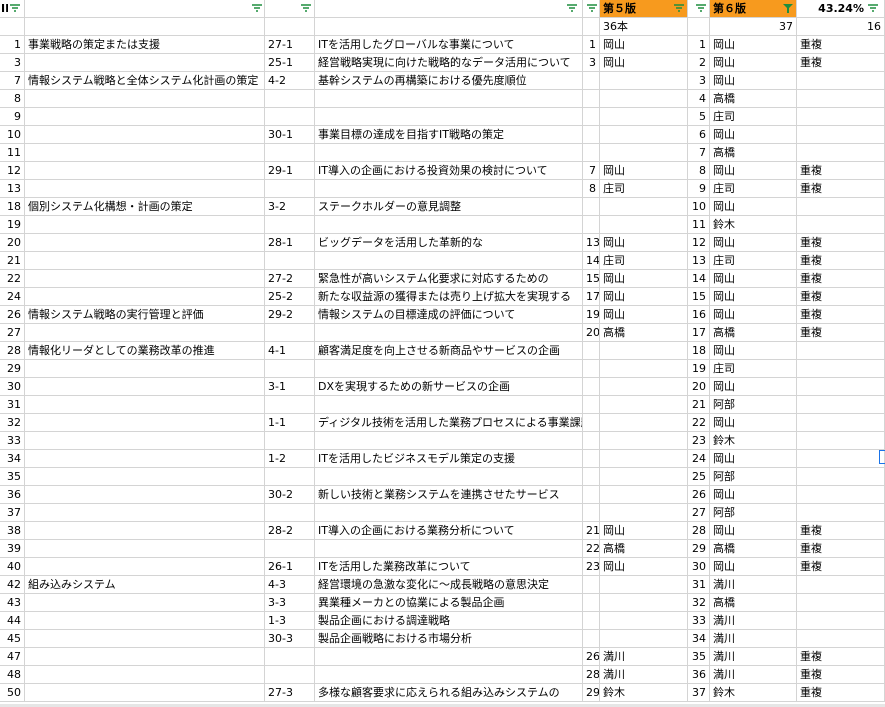  Describe the element at coordinates (290, 297) in the screenshot. I see `cell-c: 25-2` at that location.